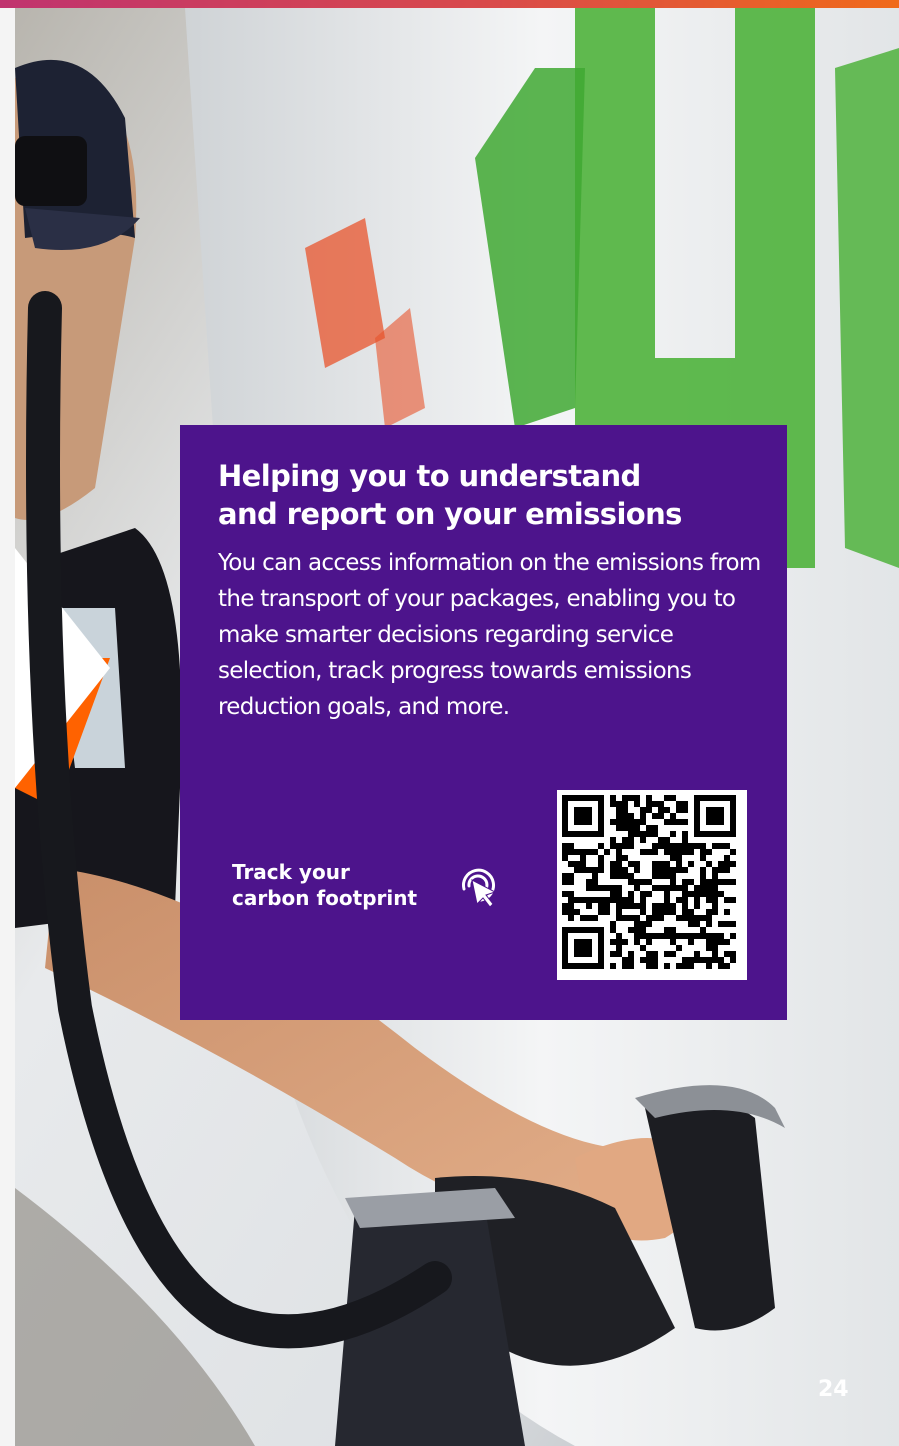 This screenshot has width=899, height=1446. What do you see at coordinates (347, 885) in the screenshot?
I see `track-carbon-footprint-link: Track your carbon footprint` at bounding box center [347, 885].